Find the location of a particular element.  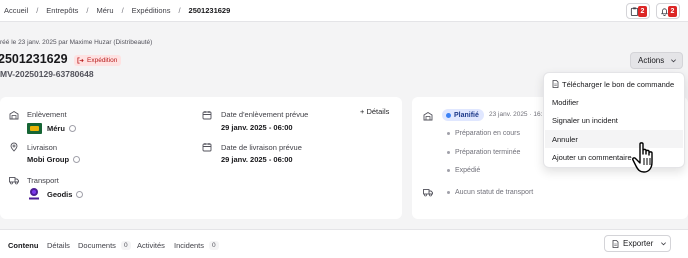

top-icons: 2 2 is located at coordinates (653, 11).